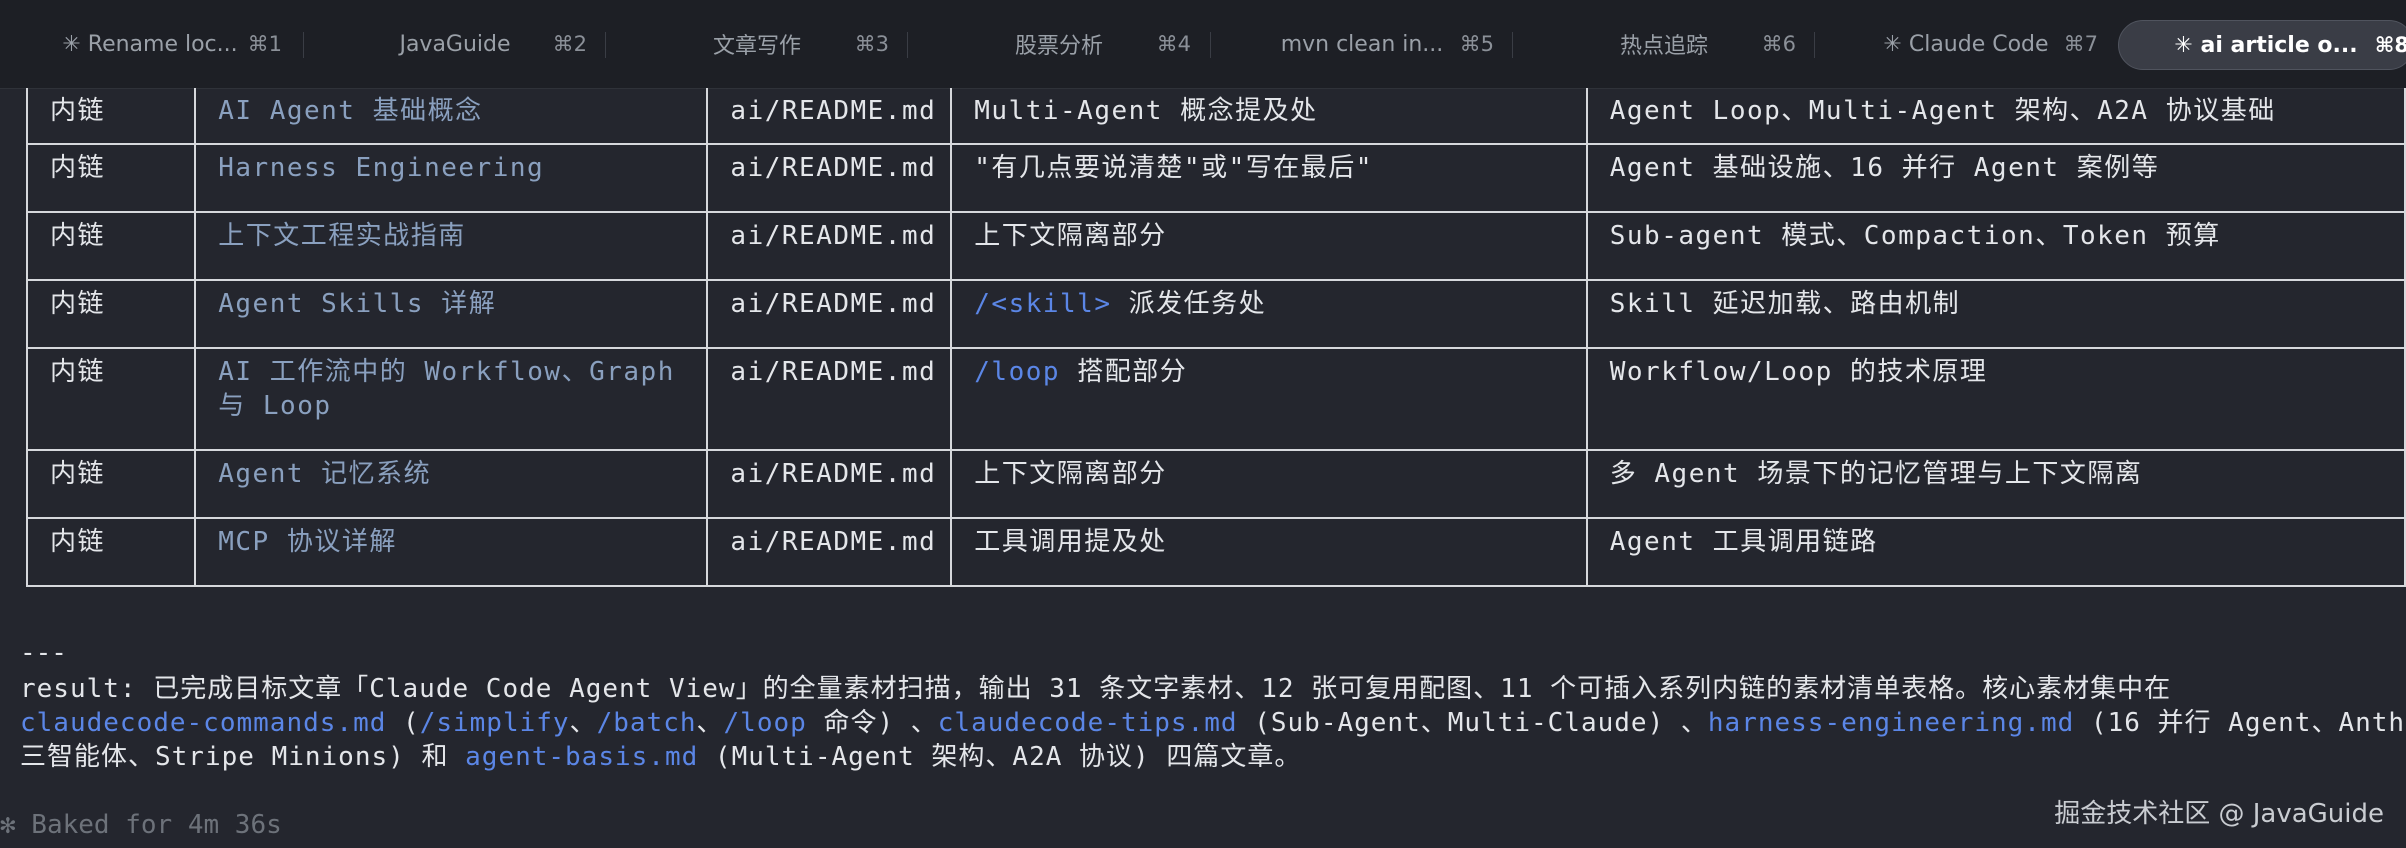 The image size is (2406, 848). Describe the element at coordinates (1966, 44) in the screenshot. I see `tab-claude-code: ✳ Claude Code ⌘7` at that location.